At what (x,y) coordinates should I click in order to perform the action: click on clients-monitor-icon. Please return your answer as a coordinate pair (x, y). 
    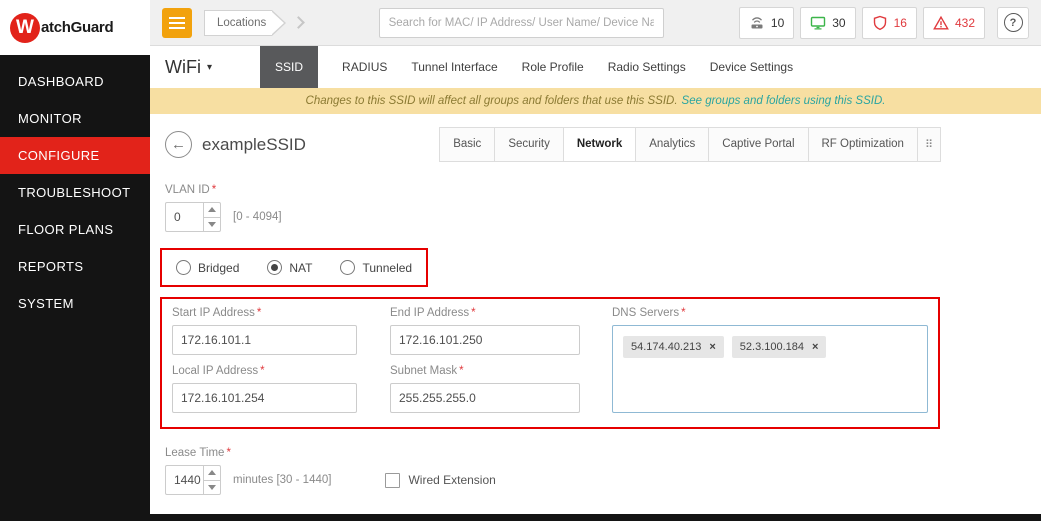
    Looking at the image, I should click on (818, 22).